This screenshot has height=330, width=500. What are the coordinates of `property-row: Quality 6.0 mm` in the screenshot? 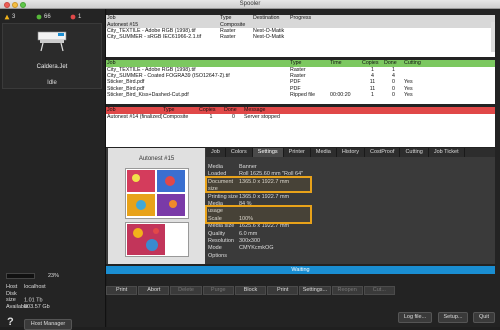 It's located at (233, 233).